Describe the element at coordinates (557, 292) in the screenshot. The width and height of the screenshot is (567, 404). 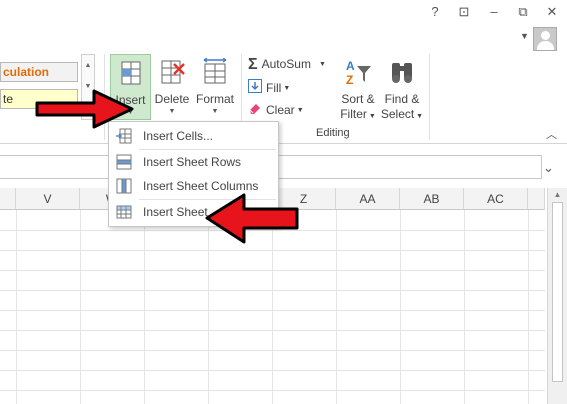
I see `scrollbar-thumb` at that location.